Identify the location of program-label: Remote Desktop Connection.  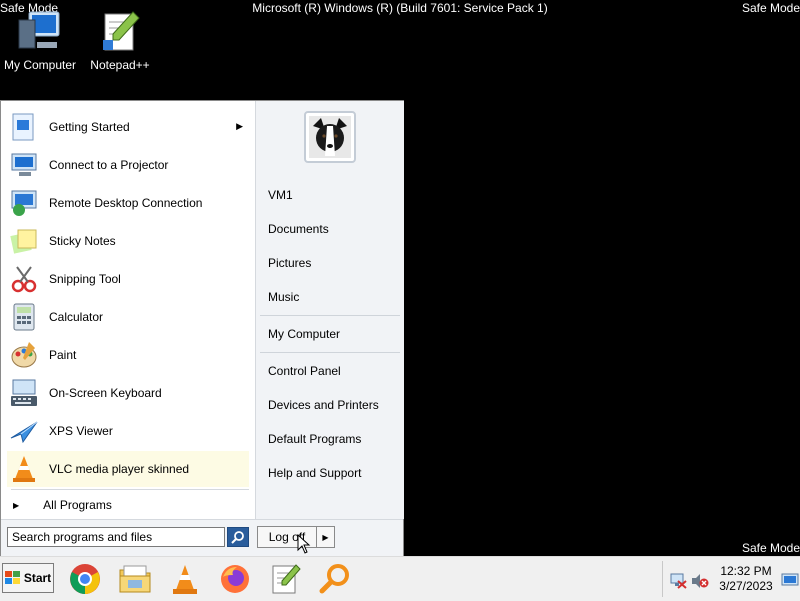
(126, 203).